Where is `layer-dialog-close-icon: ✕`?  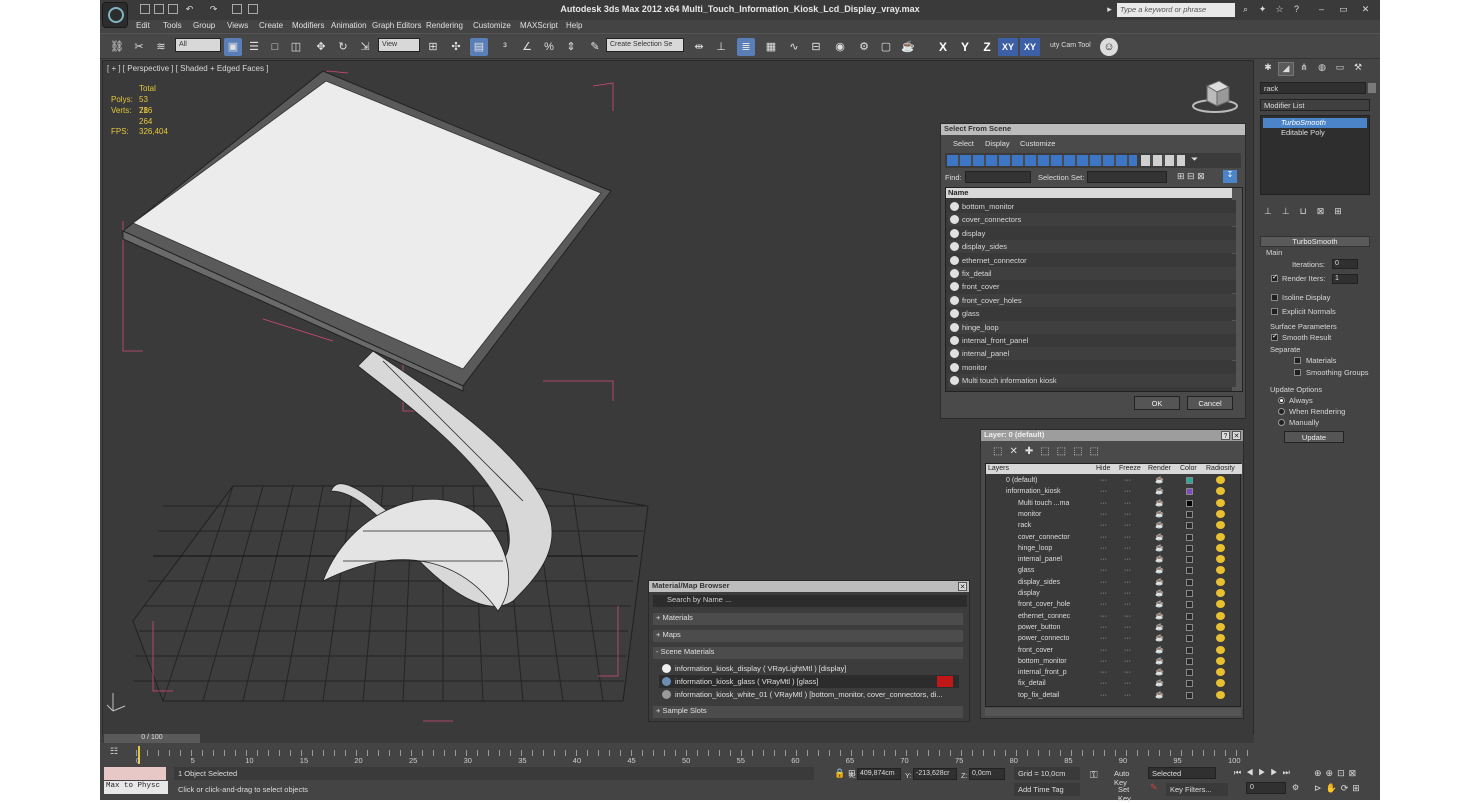
layer-dialog-close-icon: ✕ is located at coordinates (1236, 435).